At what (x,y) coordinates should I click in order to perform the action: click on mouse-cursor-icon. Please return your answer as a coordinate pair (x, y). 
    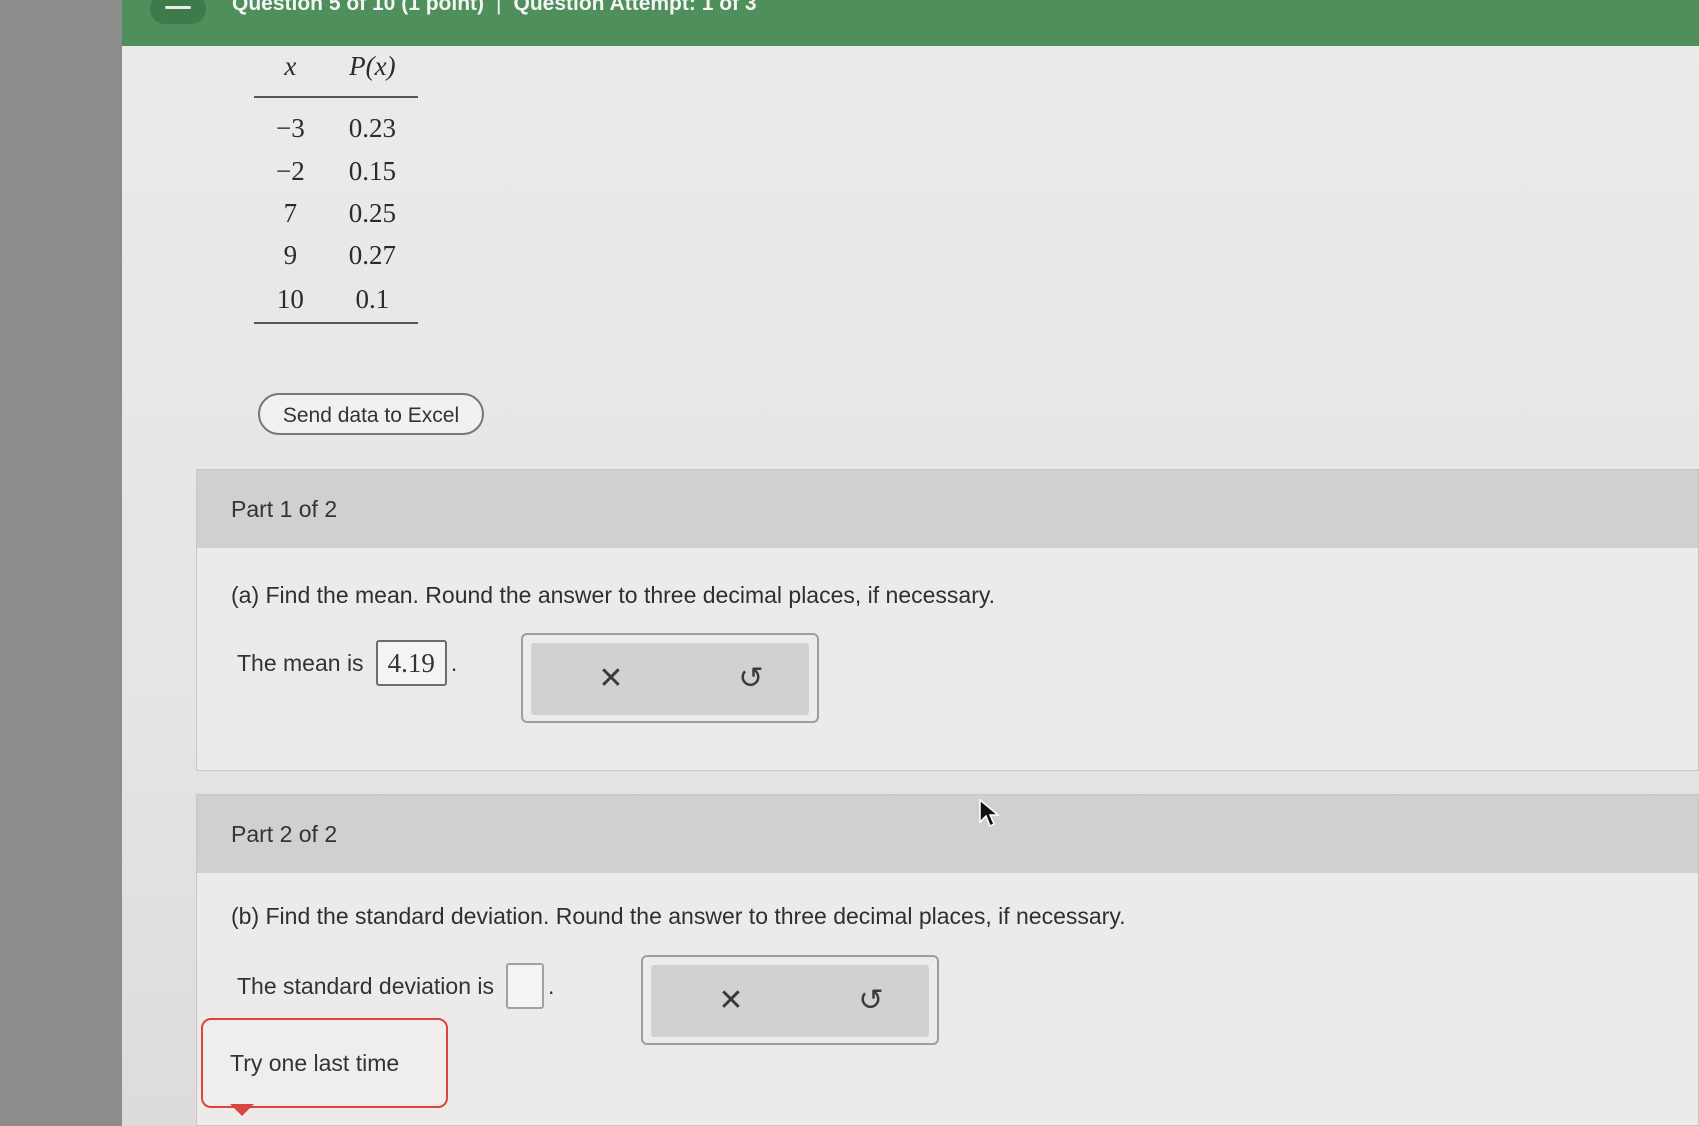
    Looking at the image, I should click on (989, 813).